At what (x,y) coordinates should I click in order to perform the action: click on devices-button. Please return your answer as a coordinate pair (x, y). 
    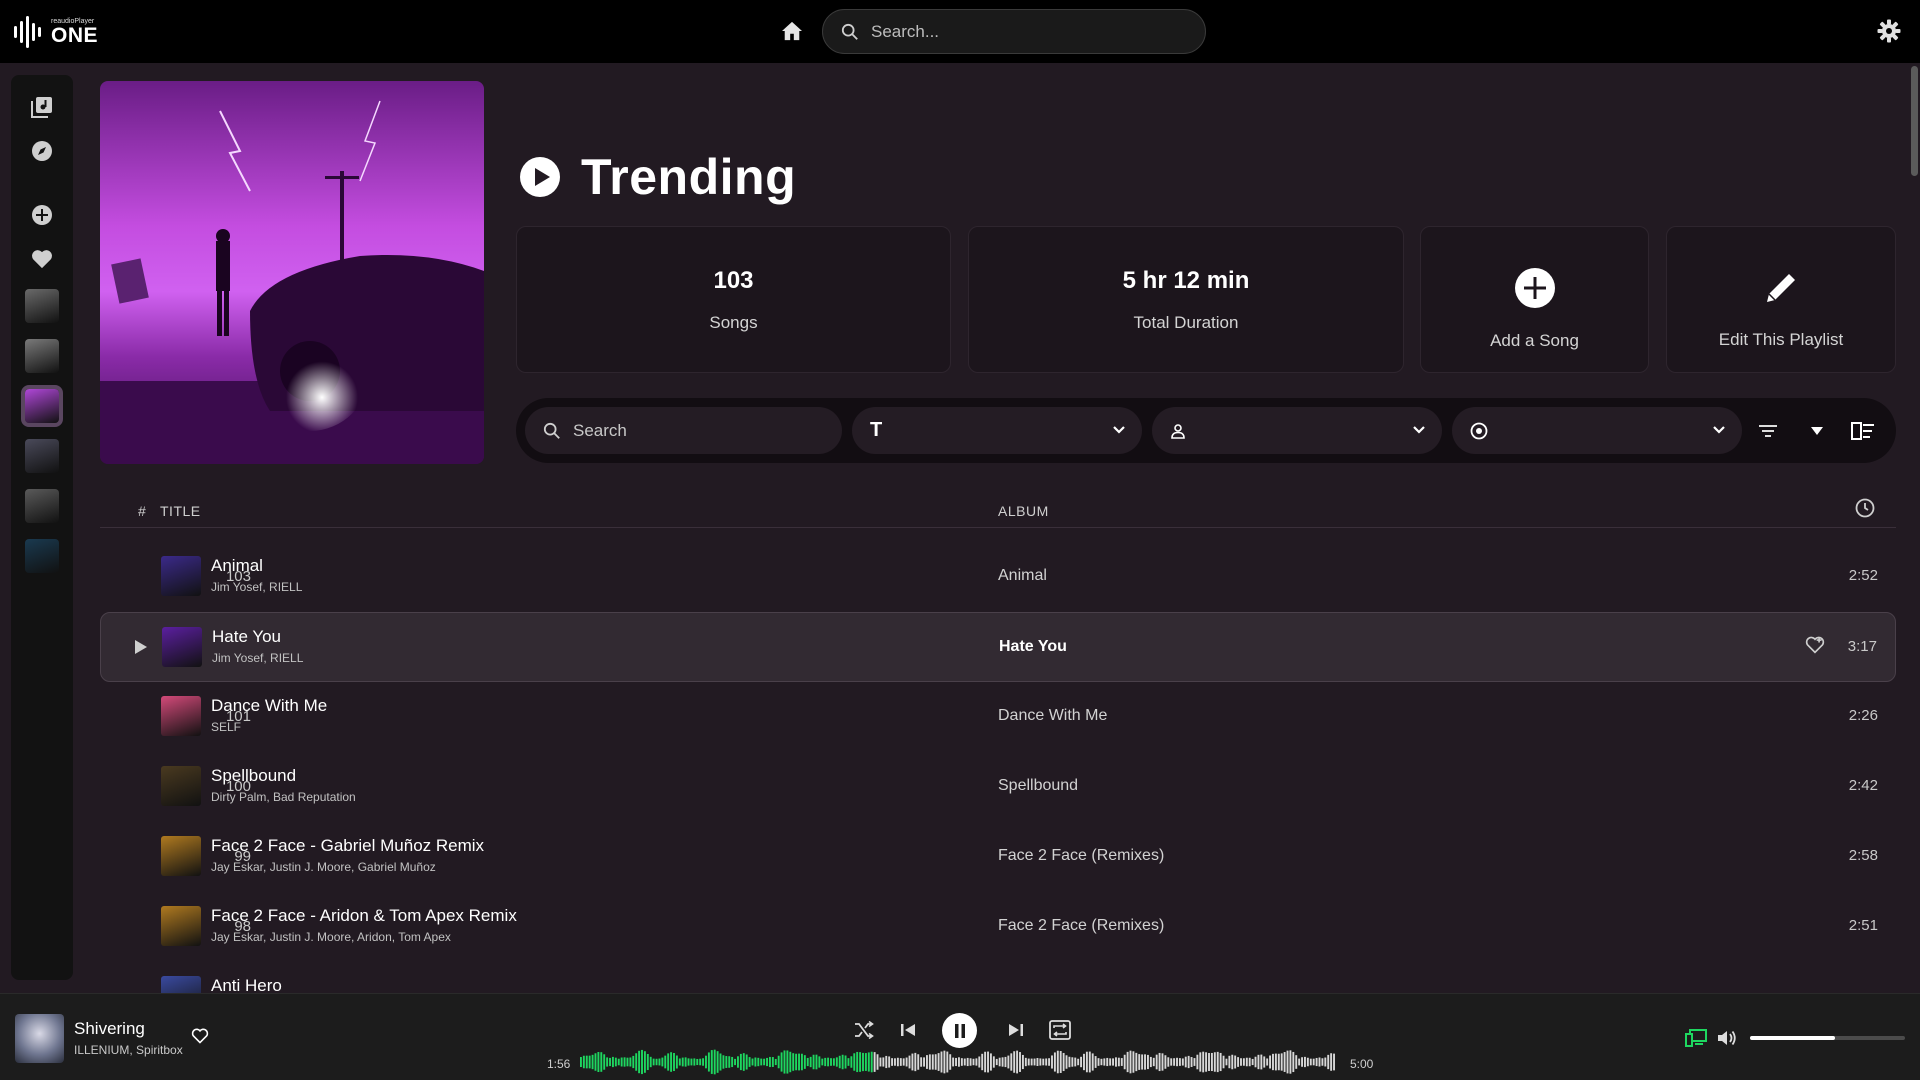
    Looking at the image, I should click on (1696, 1038).